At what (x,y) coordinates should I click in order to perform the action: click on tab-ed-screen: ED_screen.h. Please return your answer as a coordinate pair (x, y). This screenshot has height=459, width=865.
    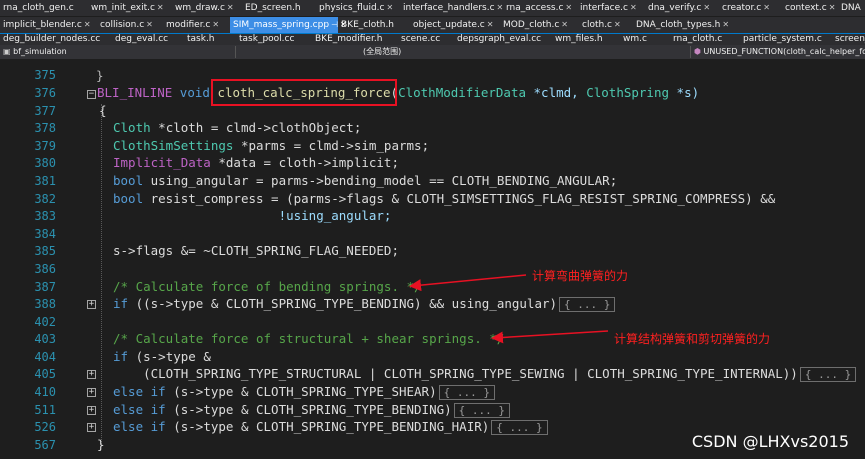
    Looking at the image, I should click on (271, 8).